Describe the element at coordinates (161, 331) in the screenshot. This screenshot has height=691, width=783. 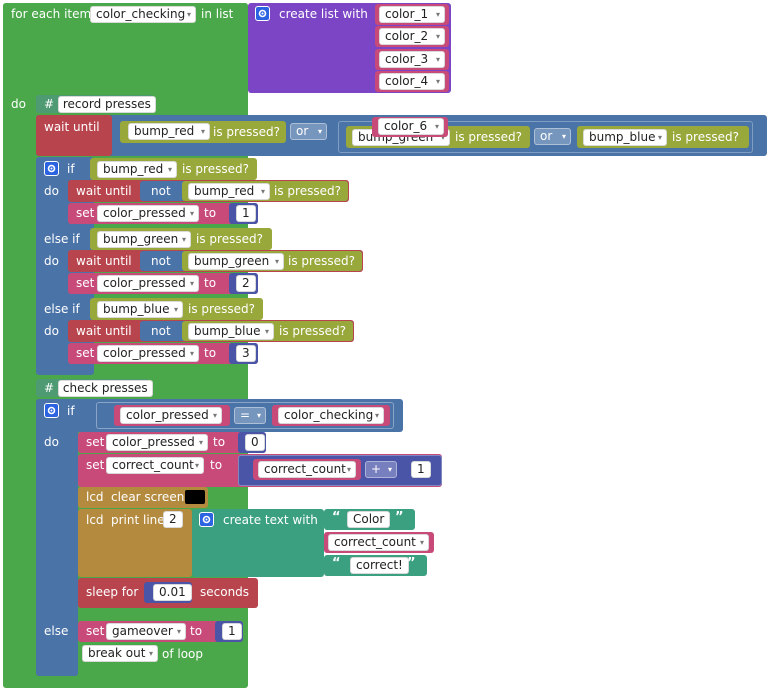
I see `not-label-b: not` at that location.